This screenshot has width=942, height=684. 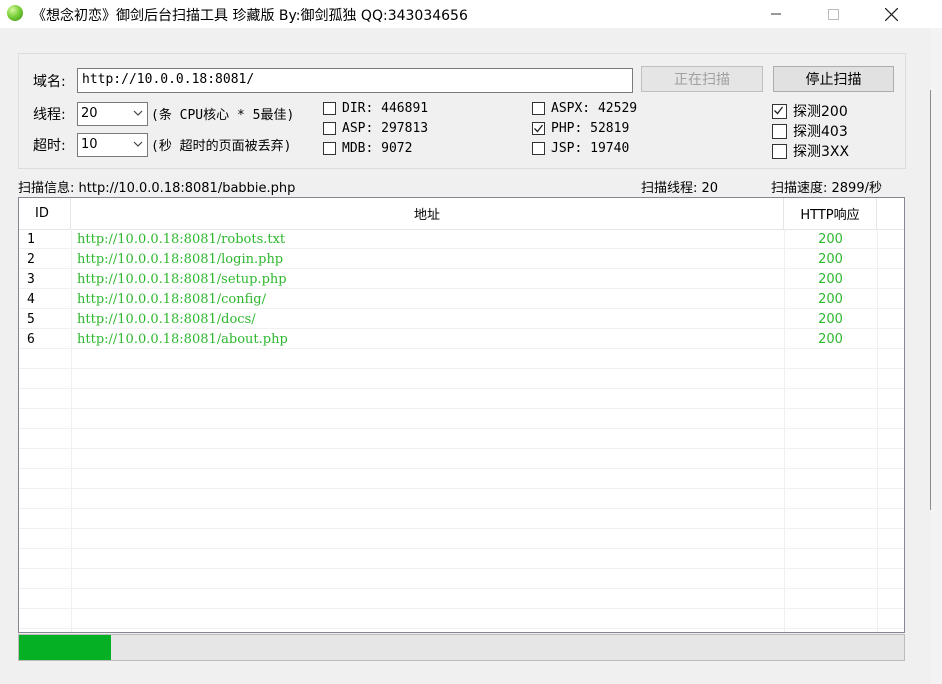 I want to click on dict-label: ASP: 297813, so click(x=385, y=128).